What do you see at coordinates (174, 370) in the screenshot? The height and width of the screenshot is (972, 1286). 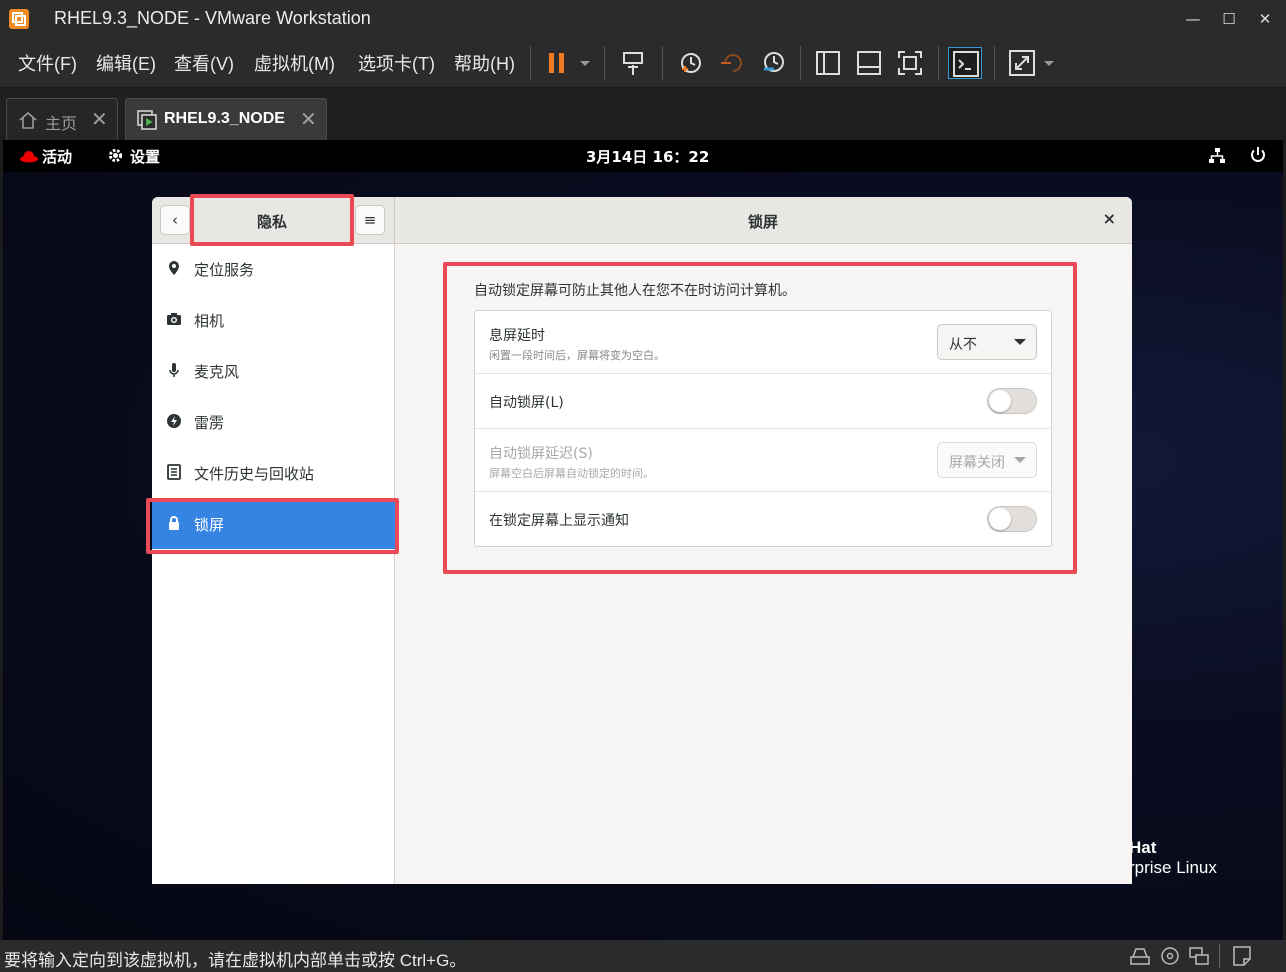 I see `microphone-icon` at bounding box center [174, 370].